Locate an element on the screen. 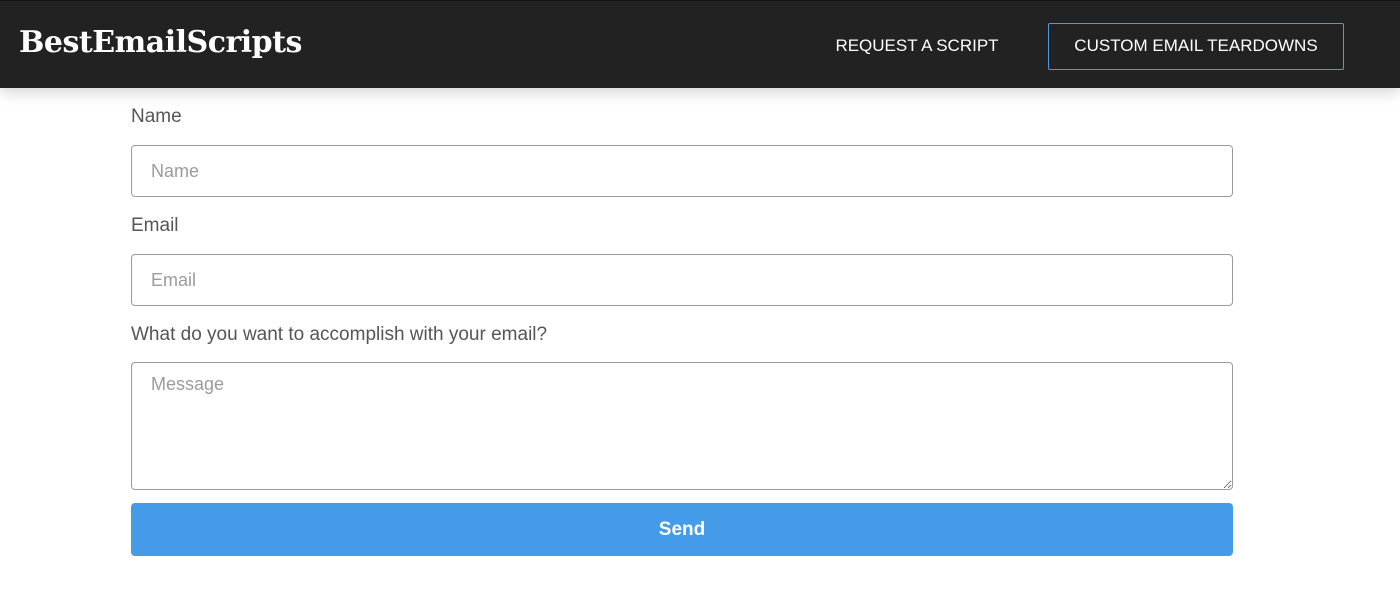 The width and height of the screenshot is (1400, 602). nav-request-a-script: REQUEST A SCRIPT is located at coordinates (917, 46).